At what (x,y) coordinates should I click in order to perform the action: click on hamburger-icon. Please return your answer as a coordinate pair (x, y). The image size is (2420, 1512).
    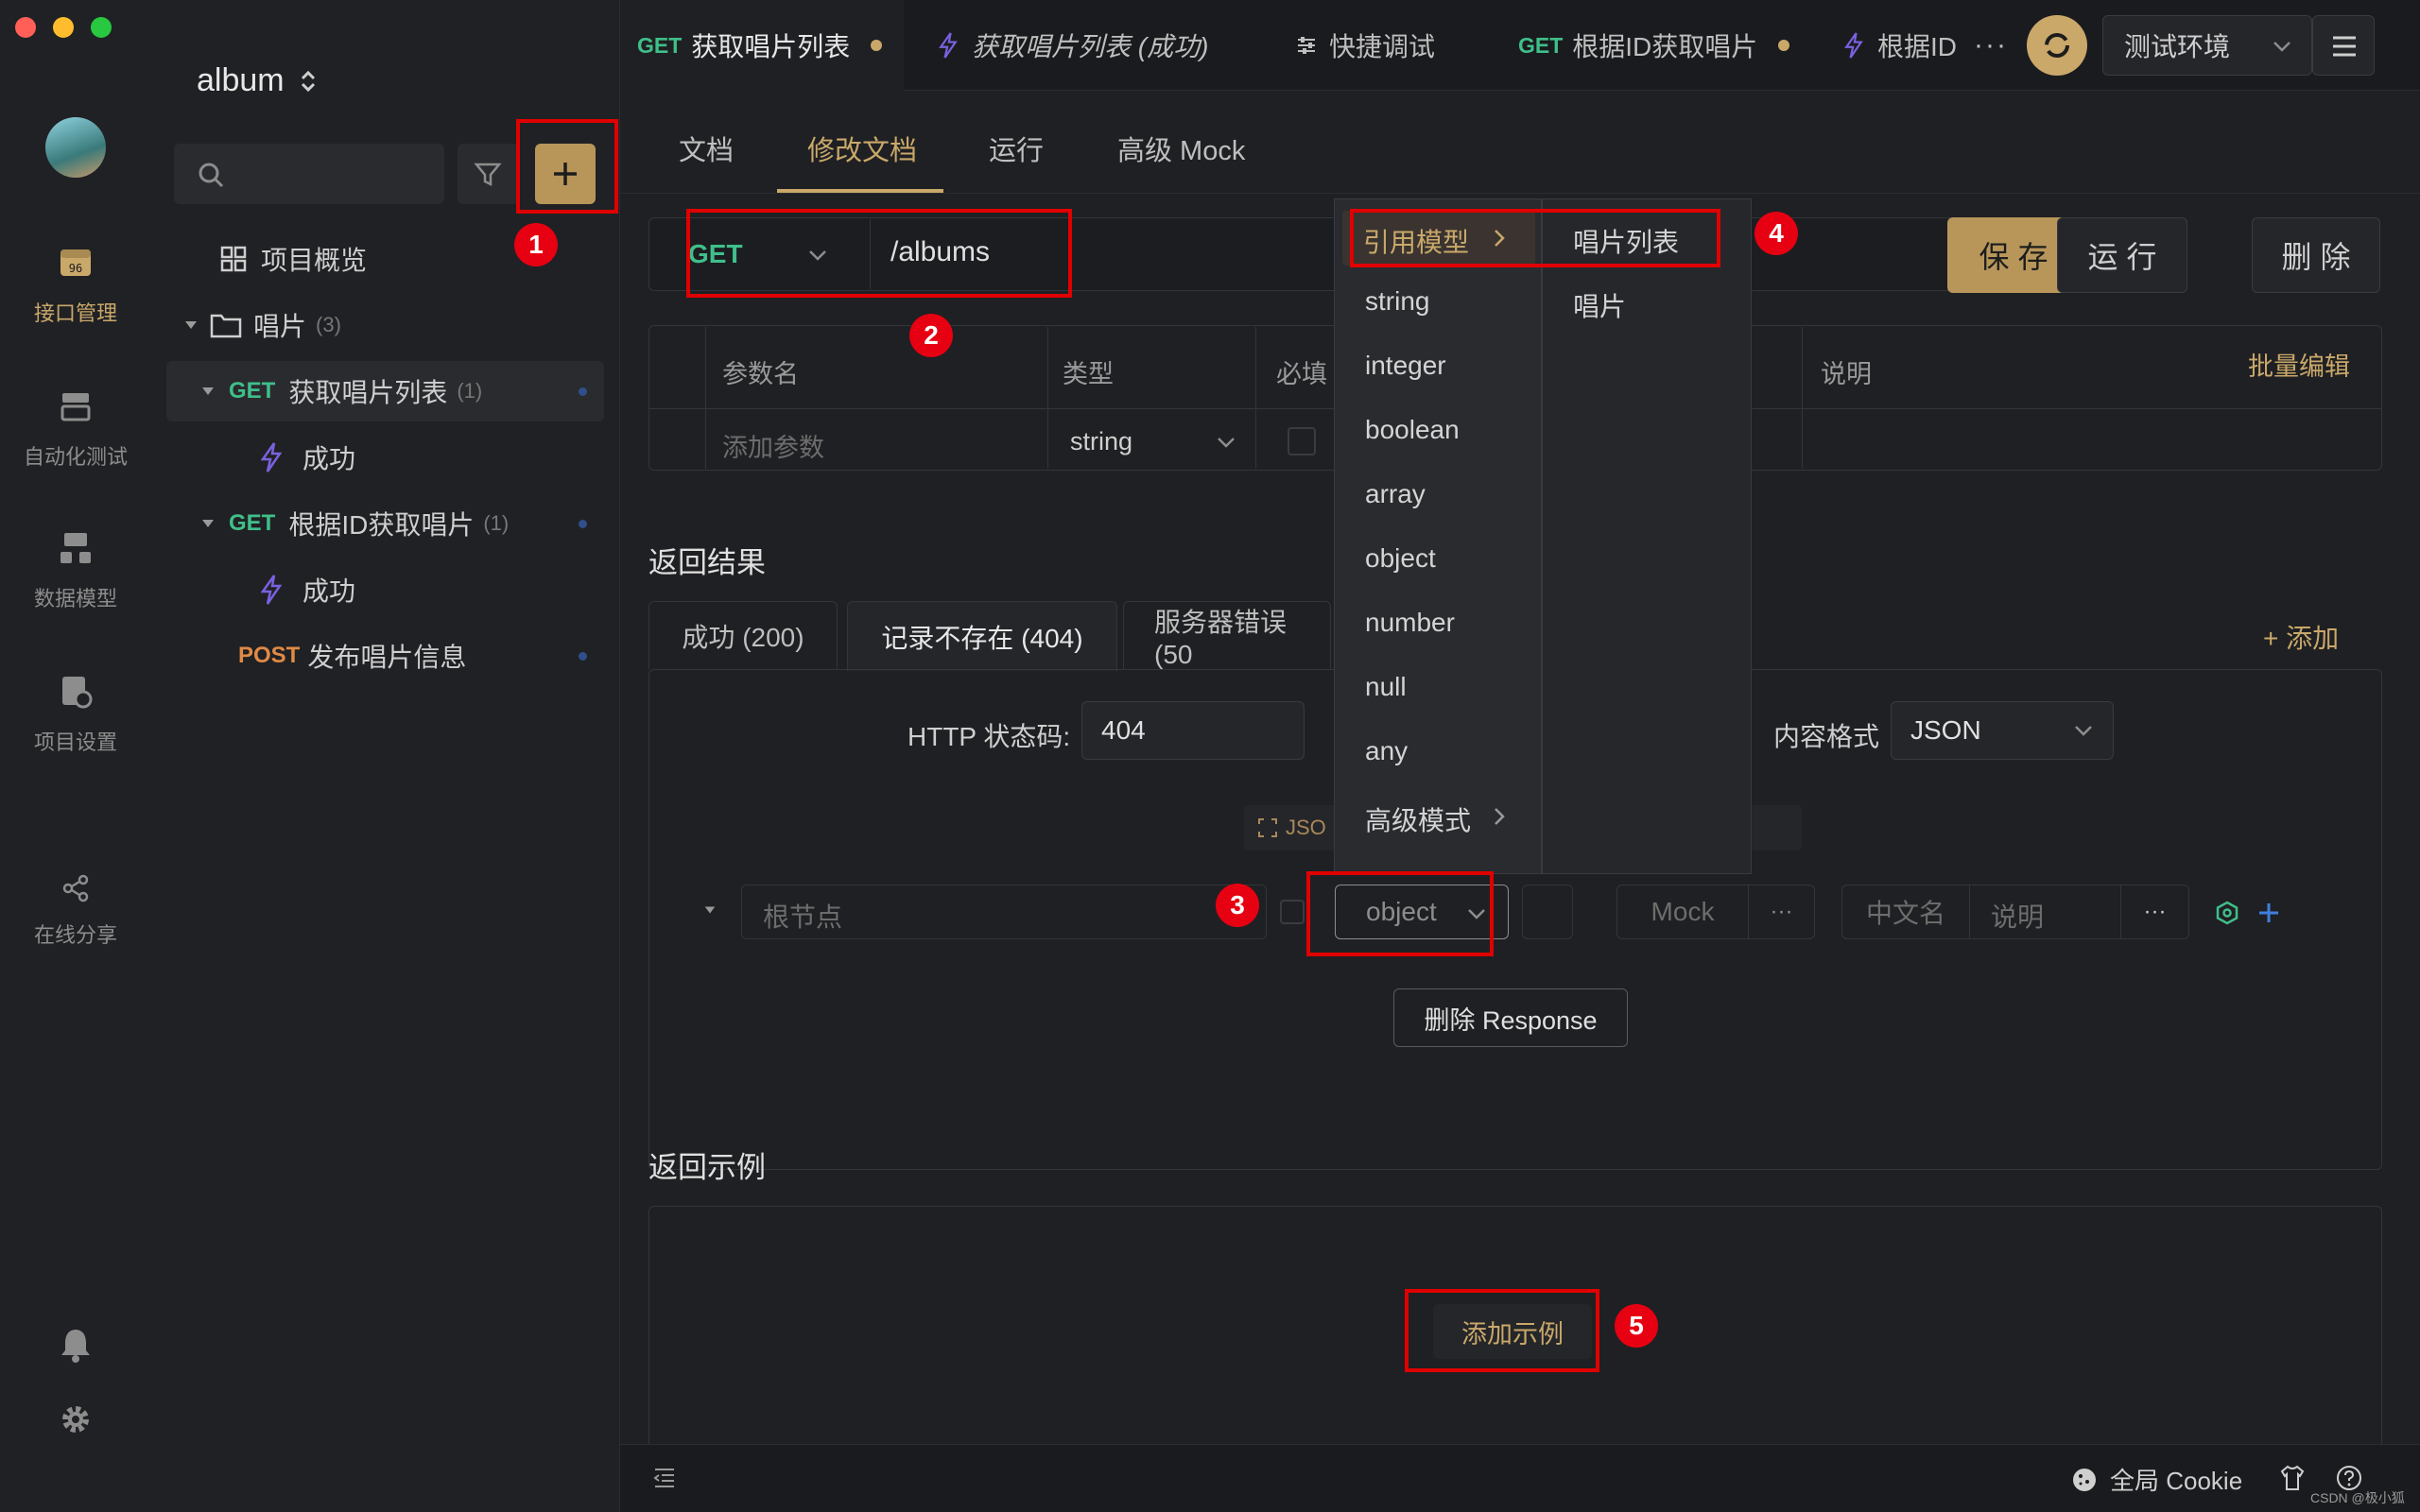
    Looking at the image, I should click on (2345, 46).